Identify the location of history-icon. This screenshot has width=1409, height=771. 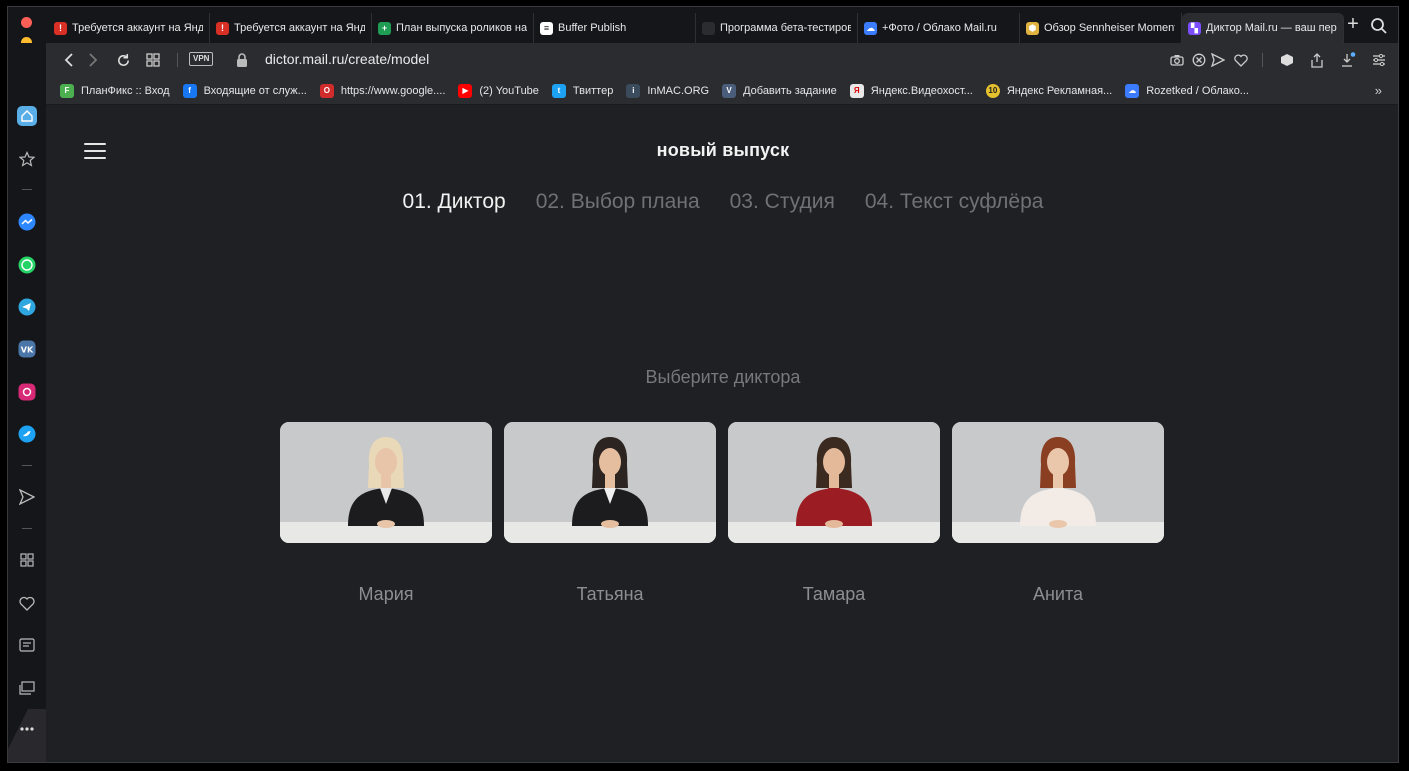
(27, 688).